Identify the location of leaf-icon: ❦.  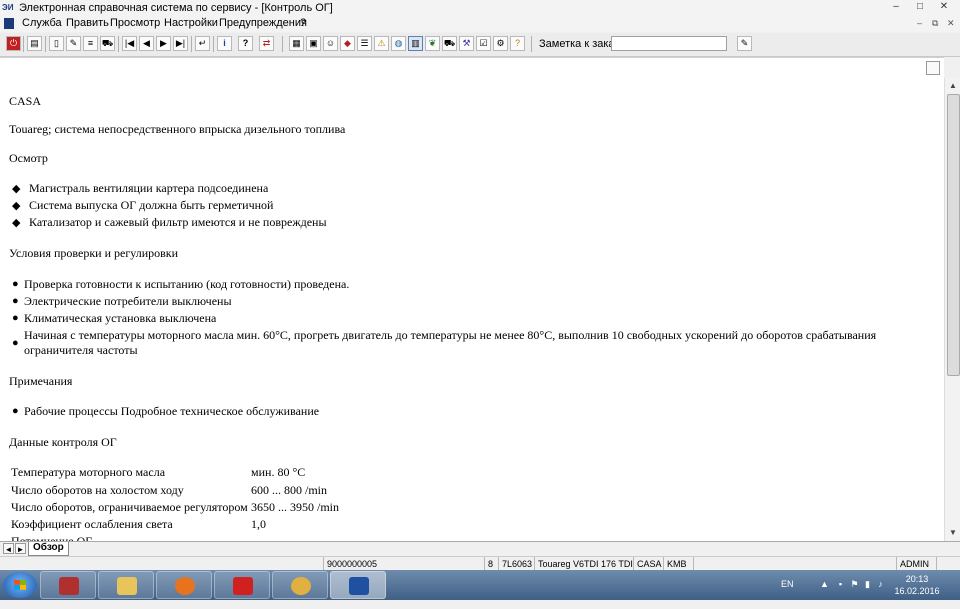
(432, 43).